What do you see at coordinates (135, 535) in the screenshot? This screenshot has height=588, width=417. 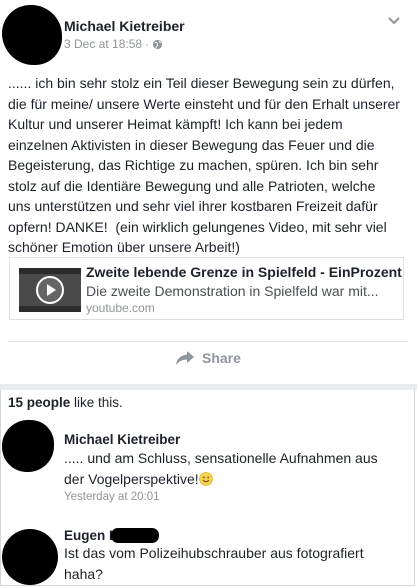 I see `name-redaction` at bounding box center [135, 535].